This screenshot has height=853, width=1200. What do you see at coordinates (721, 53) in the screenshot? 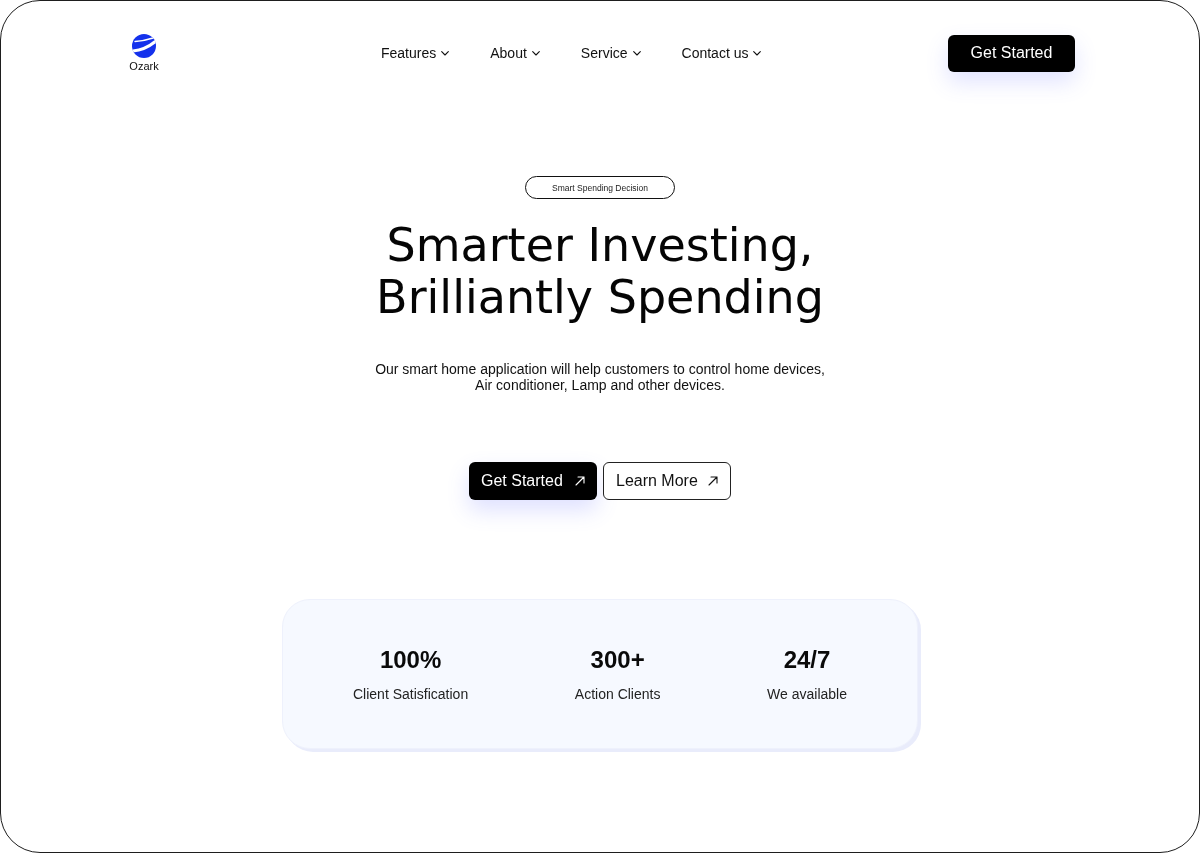
I see `nav-link: Contact us` at bounding box center [721, 53].